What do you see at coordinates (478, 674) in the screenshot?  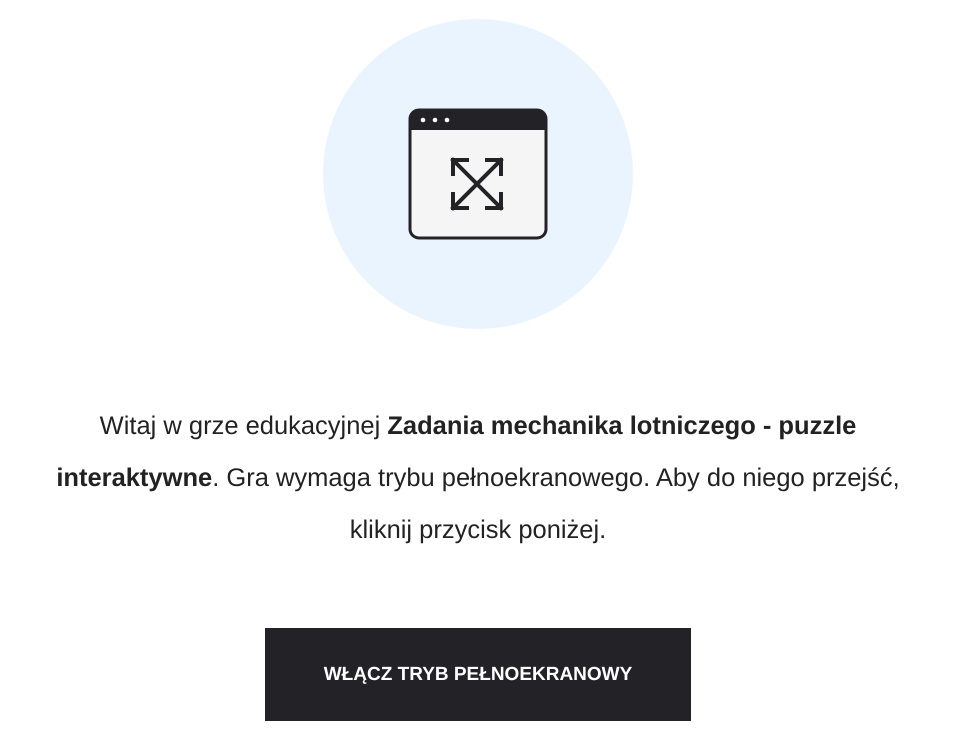 I see `fullscreen-button: WŁĄCZ TRYB PEŁNOEKRANOWY` at bounding box center [478, 674].